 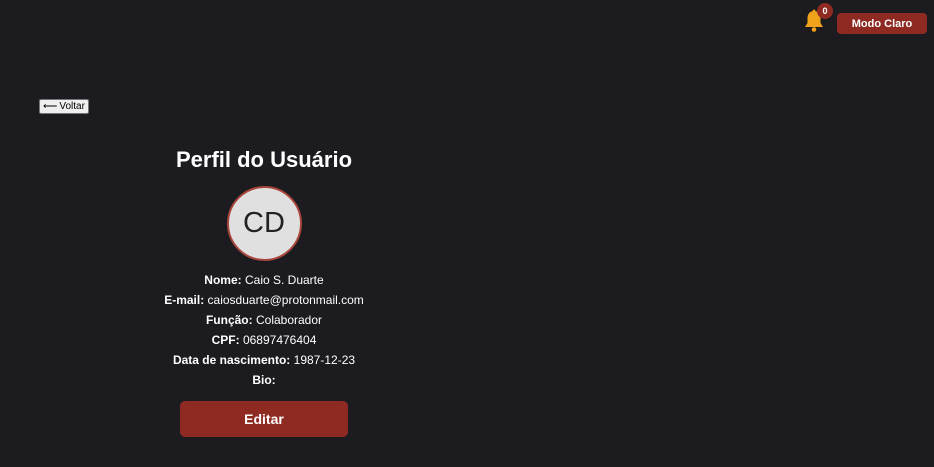 I want to click on email-value: caiosduarte@protonmail.com, so click(x=285, y=300).